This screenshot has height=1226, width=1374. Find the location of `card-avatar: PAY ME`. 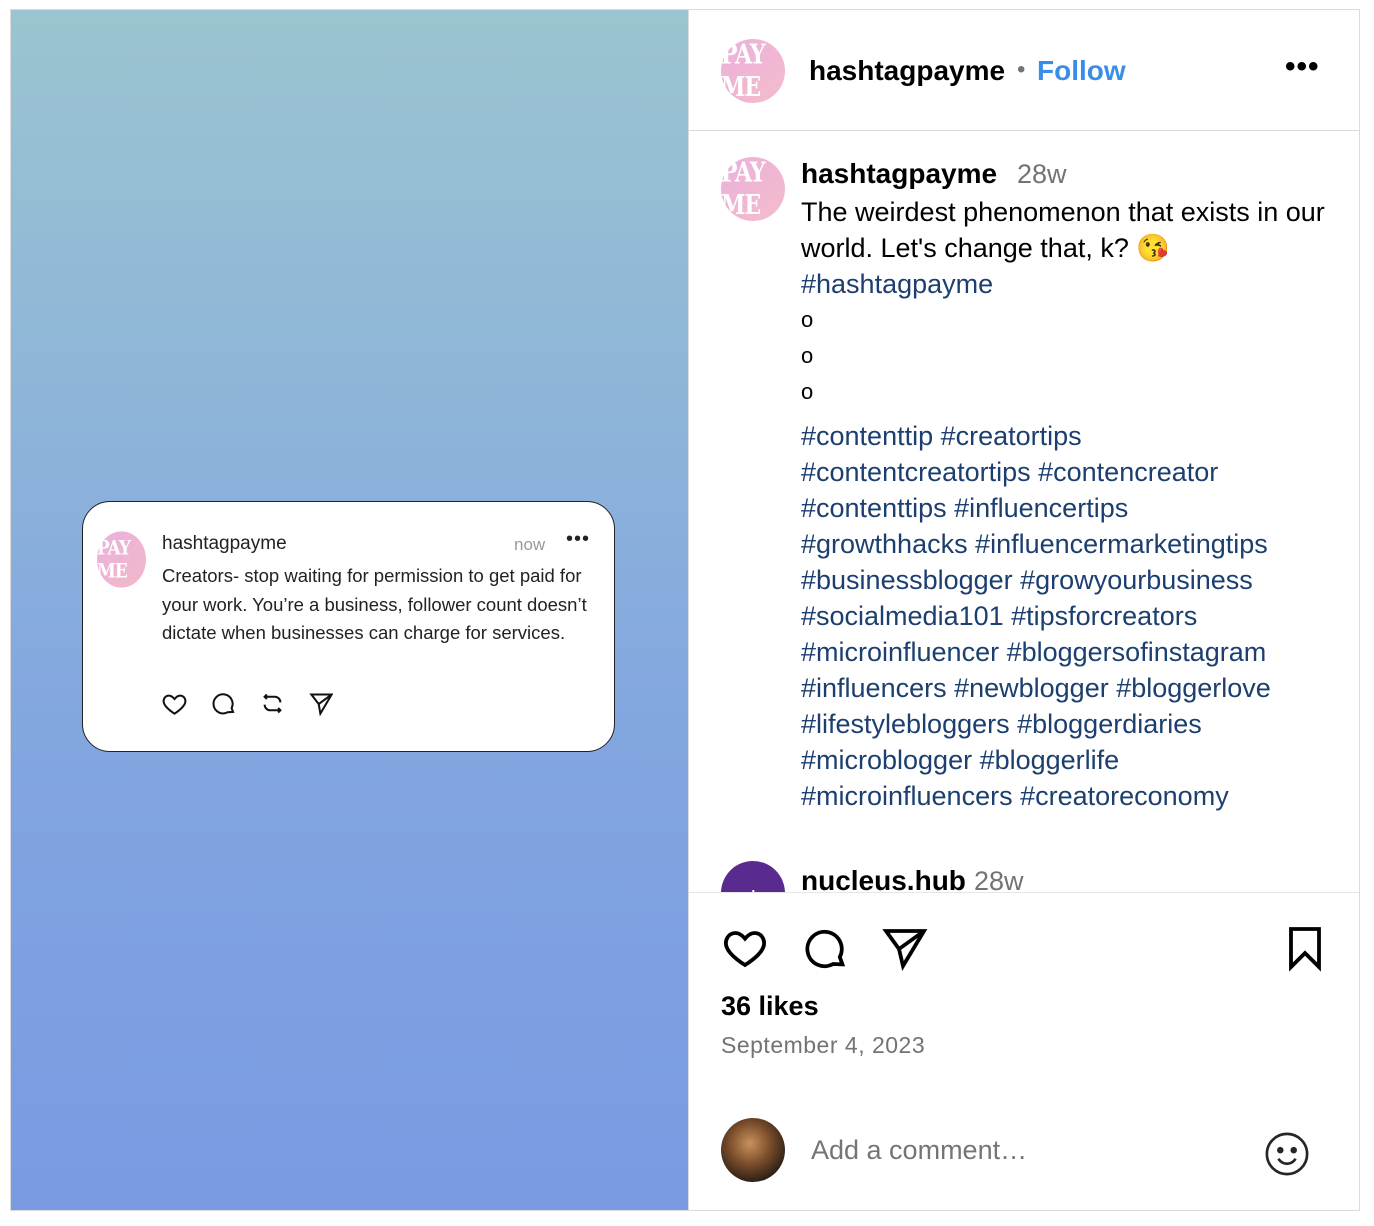

card-avatar: PAY ME is located at coordinates (121, 559).